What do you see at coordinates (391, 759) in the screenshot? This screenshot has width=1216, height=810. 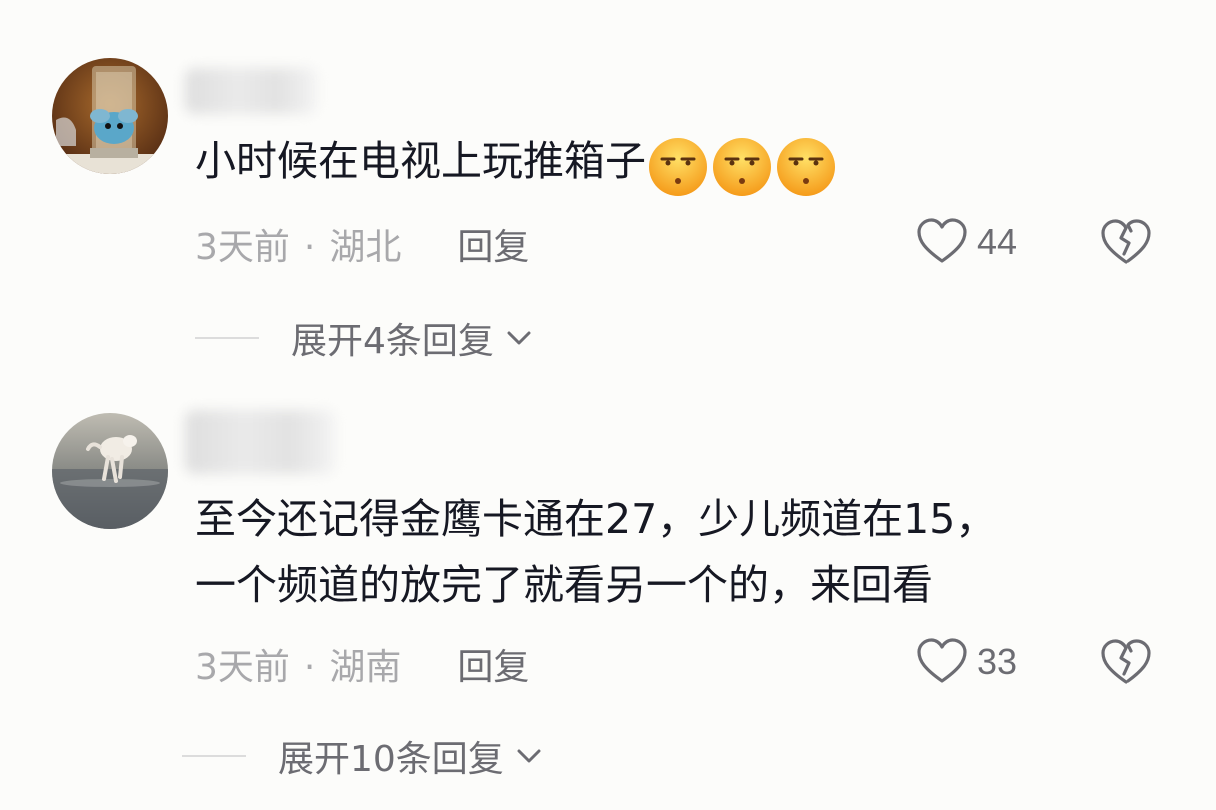 I see `expand-replies-label: 展开10条回复` at bounding box center [391, 759].